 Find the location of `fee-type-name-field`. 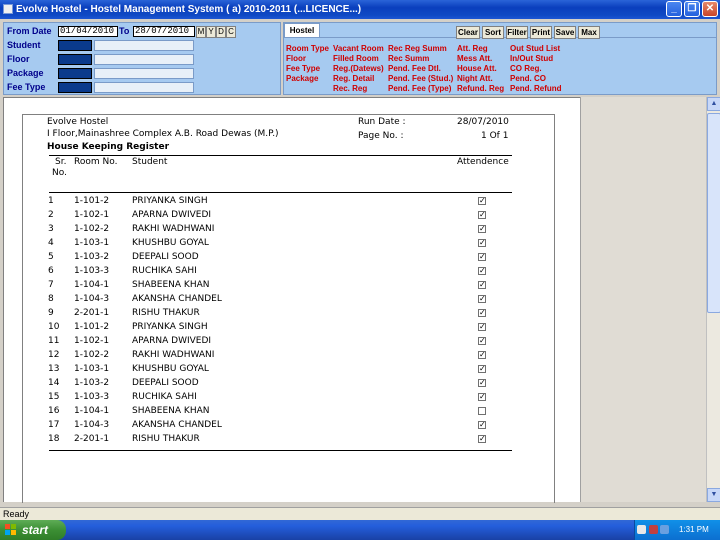

fee-type-name-field is located at coordinates (144, 87).